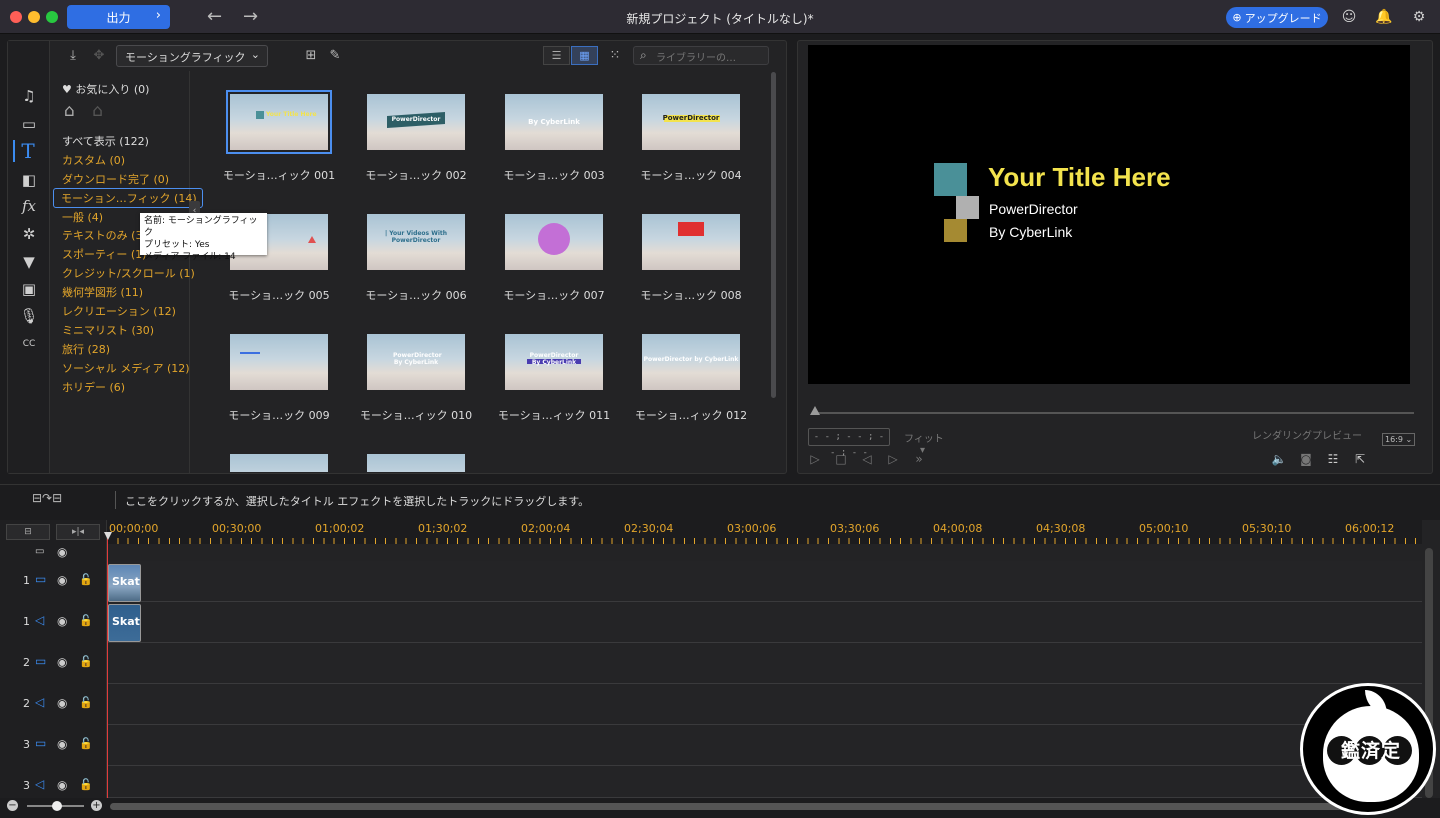  What do you see at coordinates (62, 552) in the screenshot?
I see `all-tracks-eye-icon: ◉` at bounding box center [62, 552].